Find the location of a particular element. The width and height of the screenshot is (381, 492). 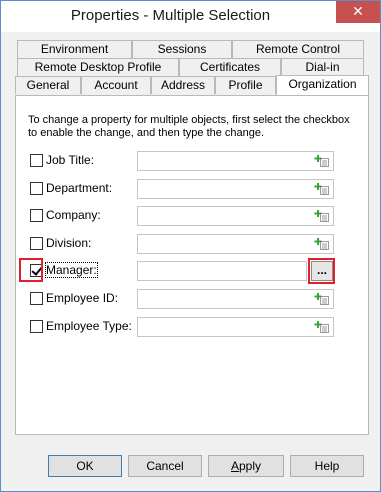

field-label: Employee Type: is located at coordinates (89, 326).